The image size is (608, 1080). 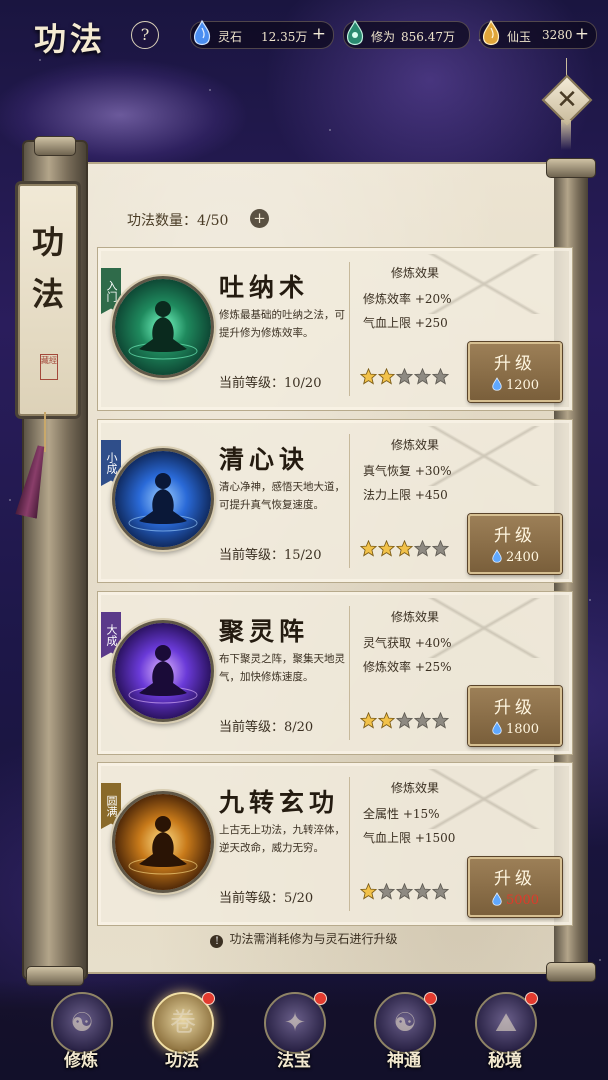 I want to click on skill-name: 吐纳术, so click(x=264, y=287).